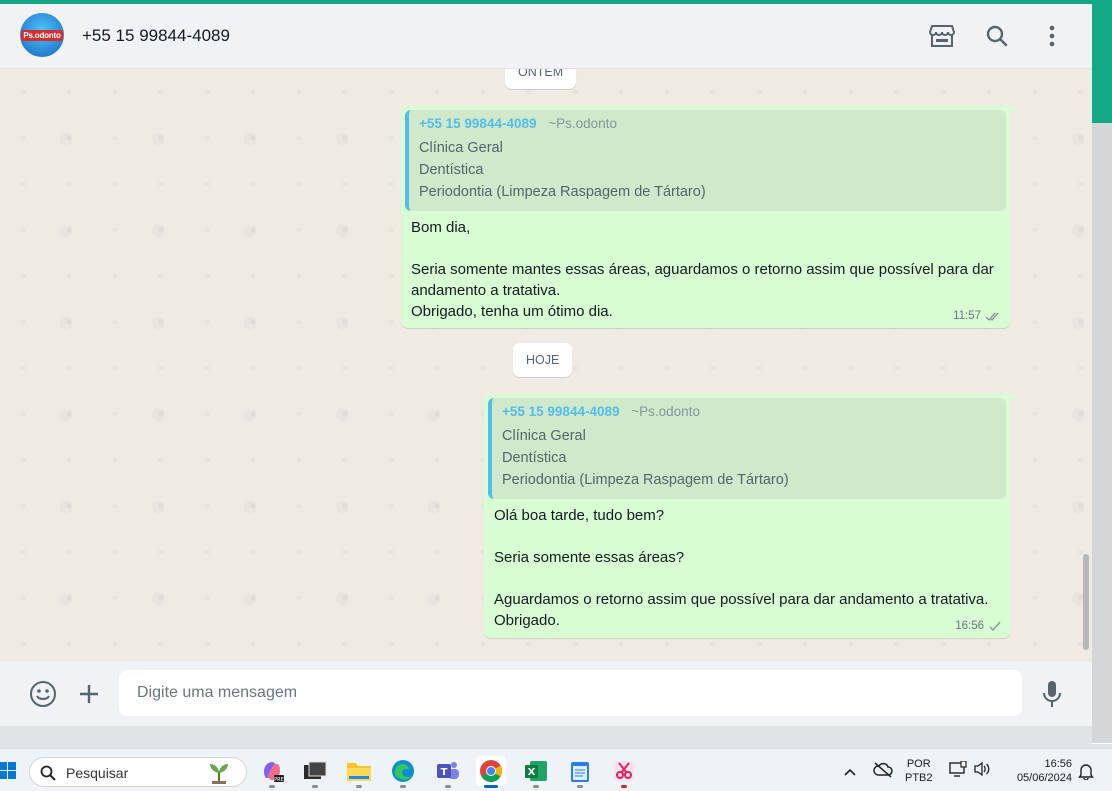 The width and height of the screenshot is (1112, 791). I want to click on svg-text: X, so click(532, 772).